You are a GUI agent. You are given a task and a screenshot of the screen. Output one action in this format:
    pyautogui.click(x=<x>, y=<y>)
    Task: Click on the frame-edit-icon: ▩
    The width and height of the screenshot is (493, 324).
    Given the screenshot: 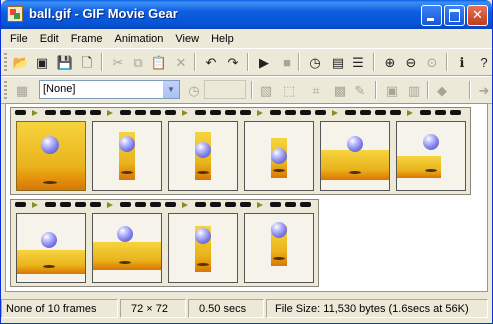 What is the action you would take?
    pyautogui.click(x=340, y=90)
    